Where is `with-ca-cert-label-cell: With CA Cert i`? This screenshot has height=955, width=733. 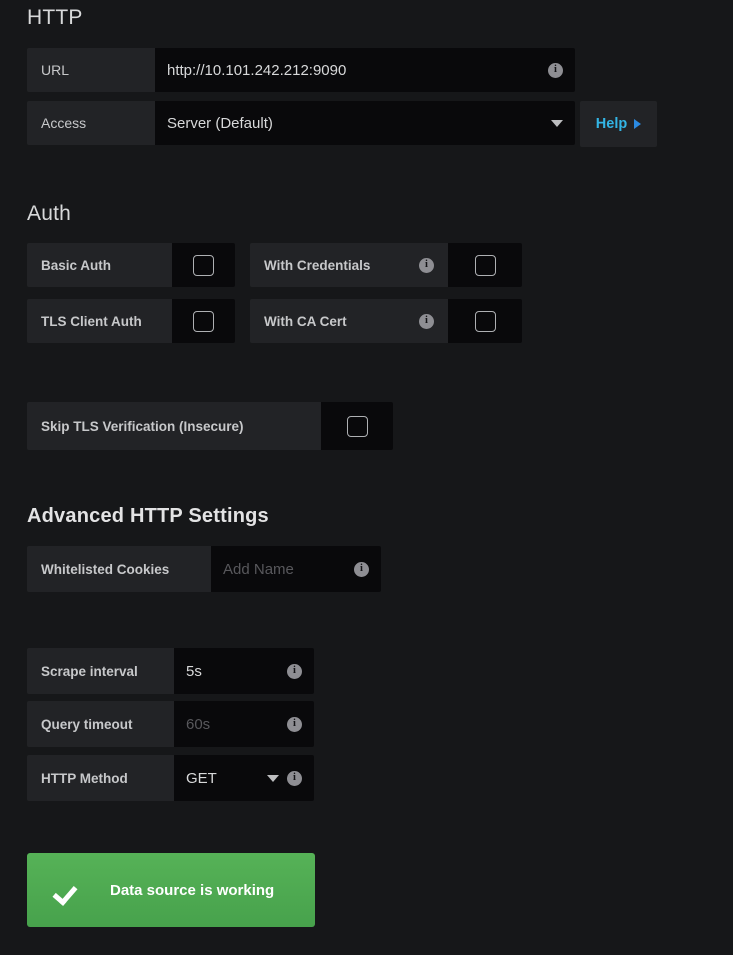 with-ca-cert-label-cell: With CA Cert i is located at coordinates (349, 321).